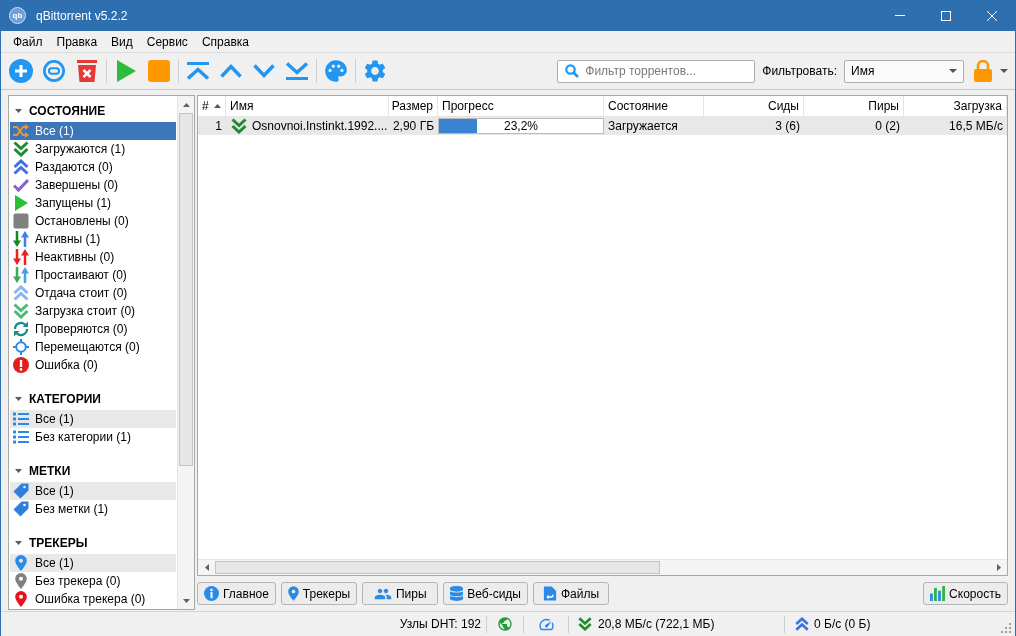 This screenshot has width=1016, height=636. What do you see at coordinates (93, 599) in the screenshot?
I see `filter-item: Ошибка трекера (0)` at bounding box center [93, 599].